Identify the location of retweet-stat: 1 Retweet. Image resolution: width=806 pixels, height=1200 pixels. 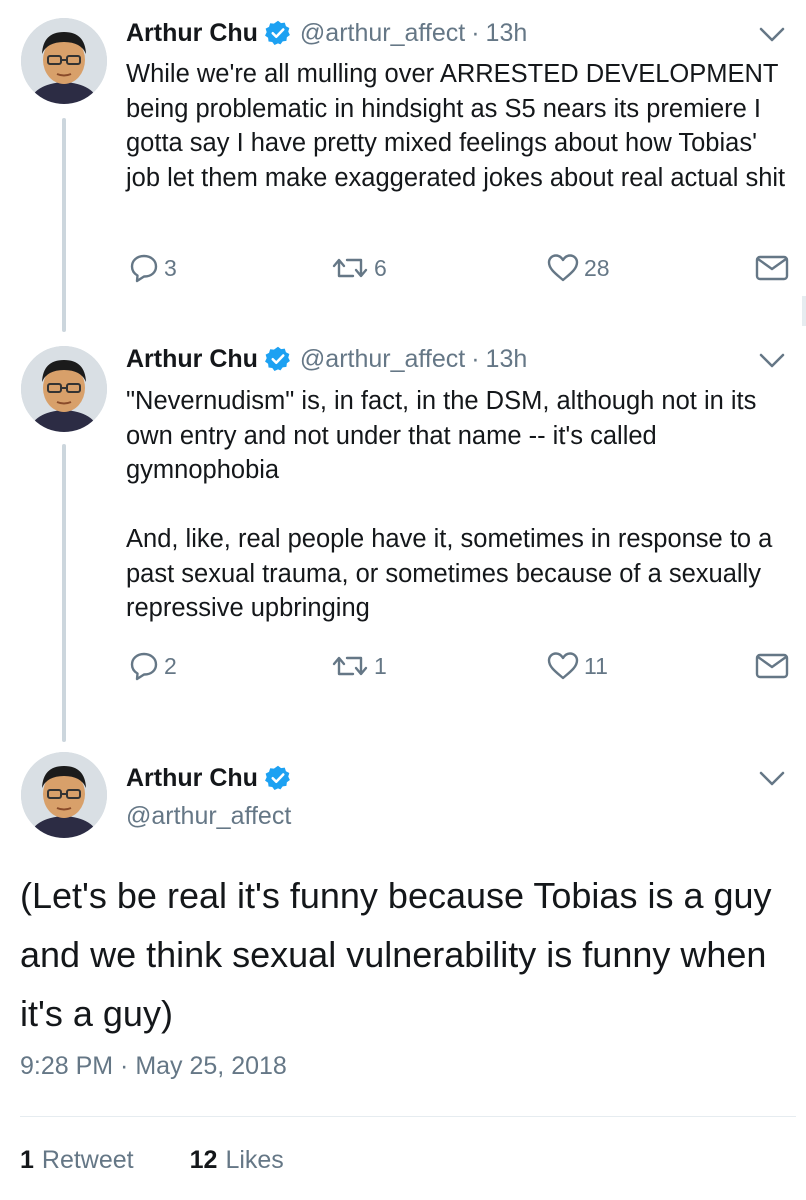
(77, 1160).